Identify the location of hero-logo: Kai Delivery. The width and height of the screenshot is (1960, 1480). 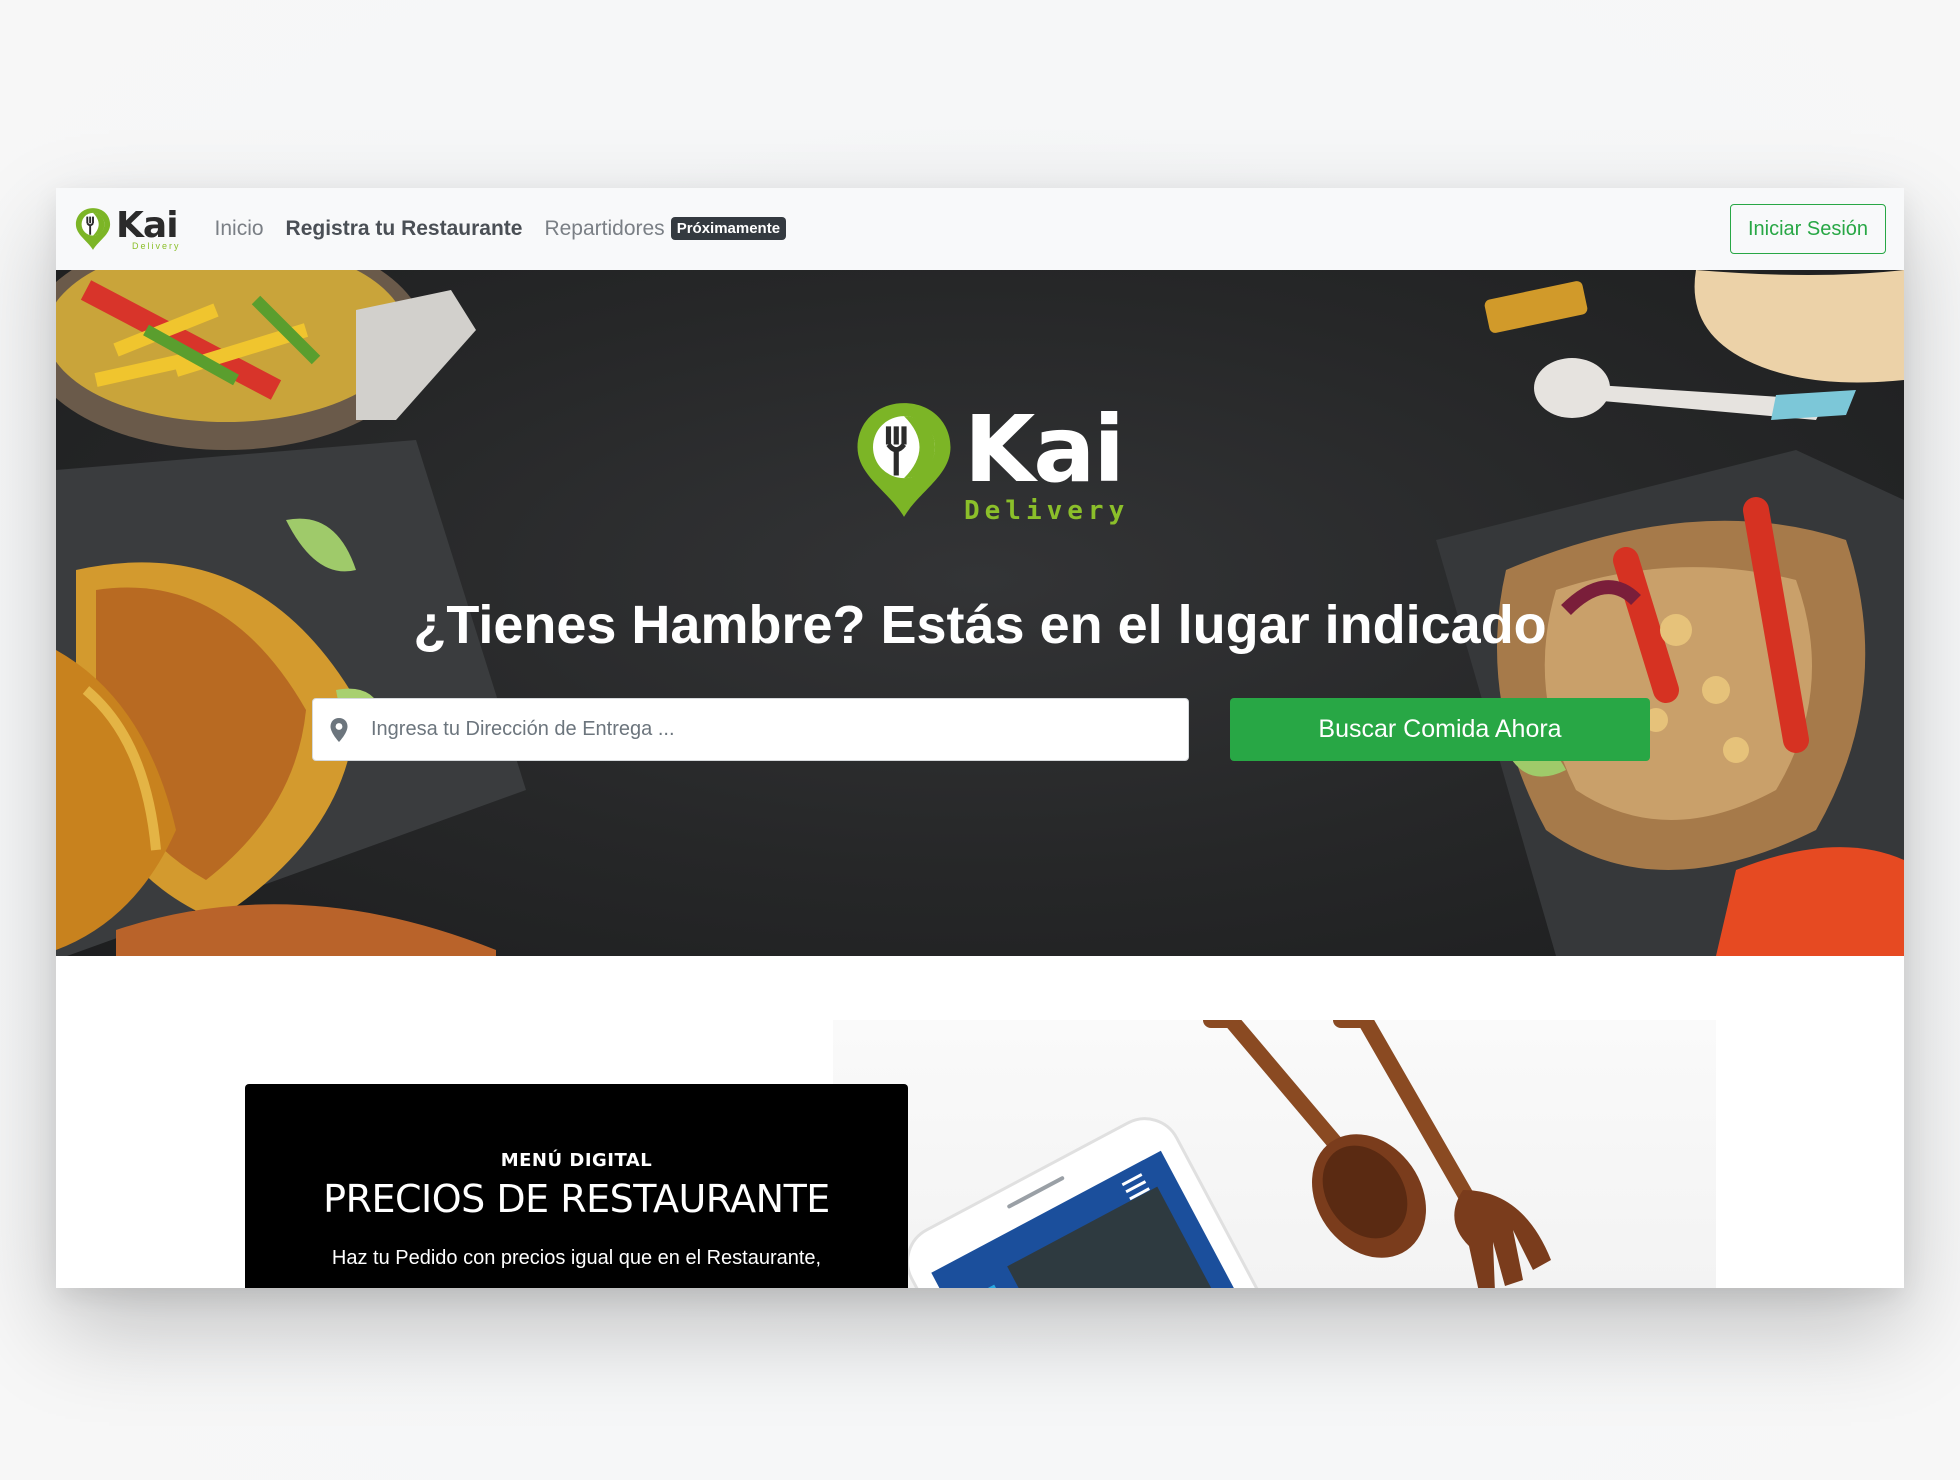
(990, 462).